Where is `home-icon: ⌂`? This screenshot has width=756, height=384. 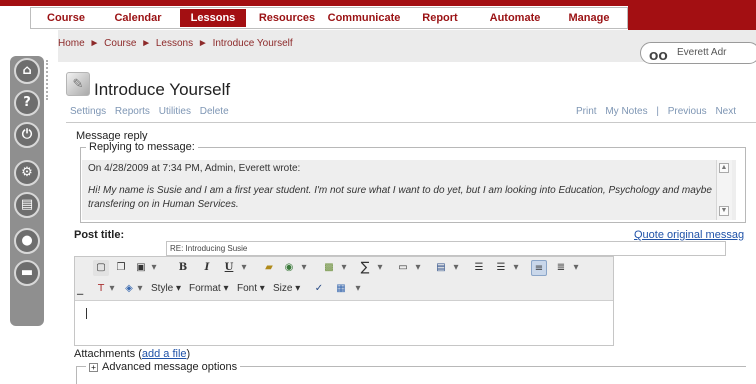
home-icon: ⌂ is located at coordinates (27, 71).